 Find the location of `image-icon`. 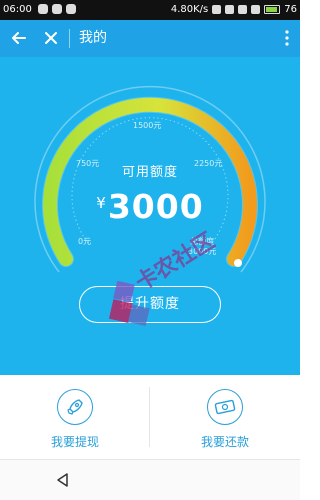

image-icon is located at coordinates (71, 9).